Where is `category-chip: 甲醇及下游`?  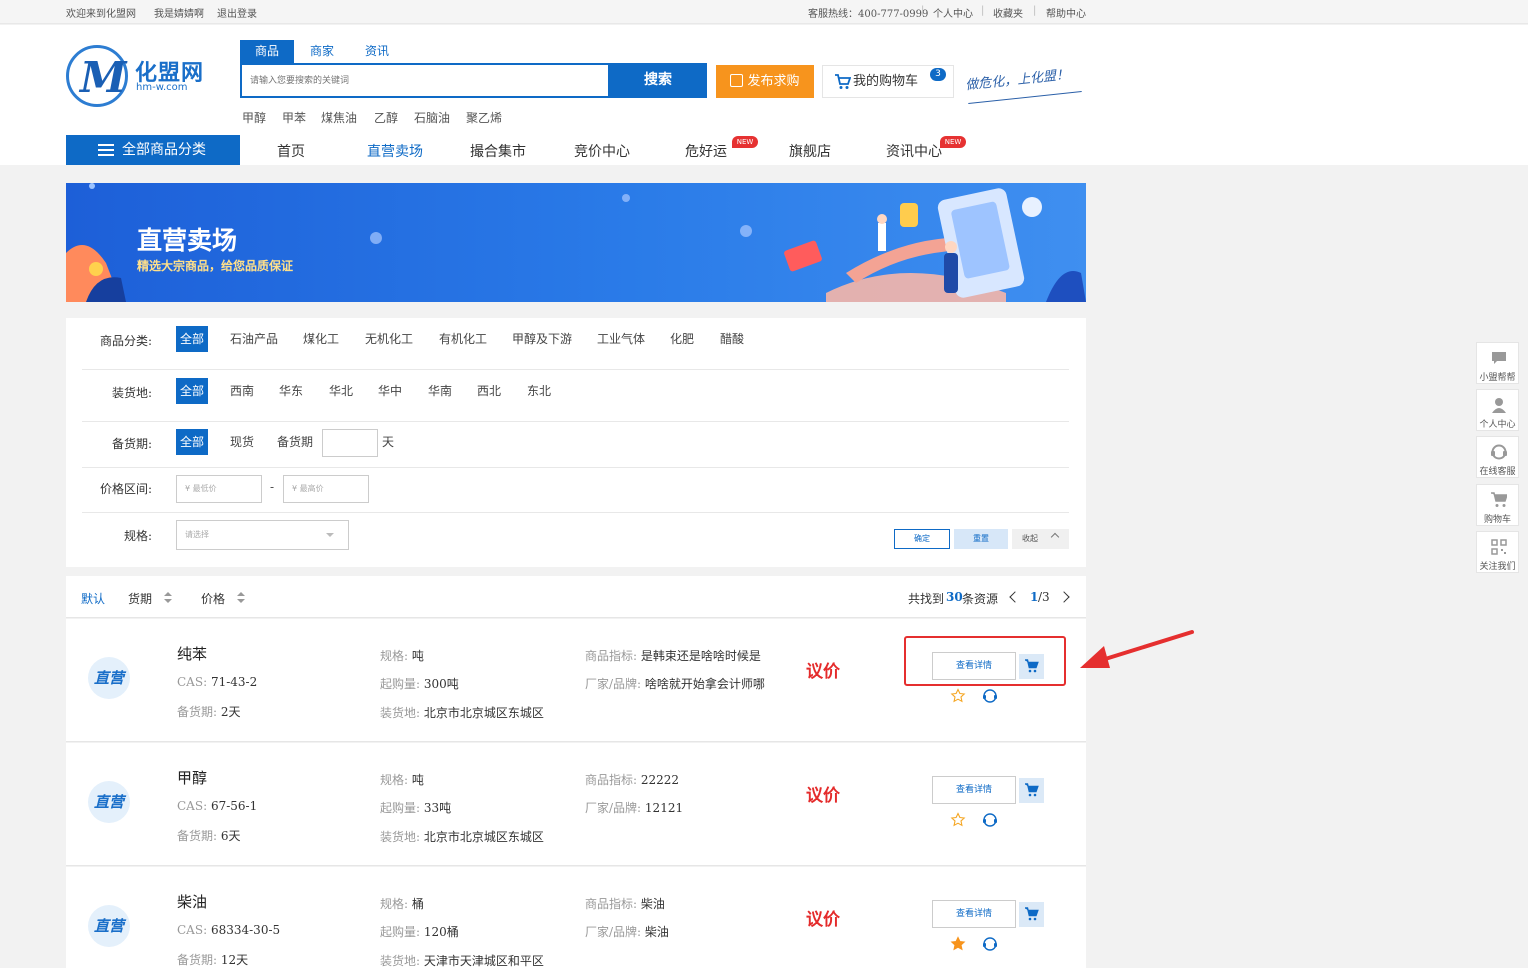
category-chip: 甲醇及下游 is located at coordinates (542, 339).